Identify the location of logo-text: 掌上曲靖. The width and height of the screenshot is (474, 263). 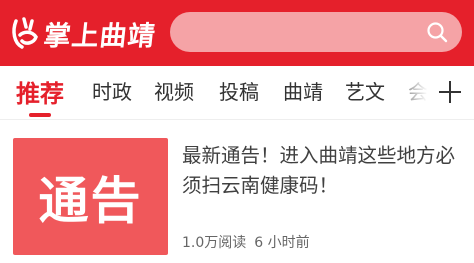
(100, 36).